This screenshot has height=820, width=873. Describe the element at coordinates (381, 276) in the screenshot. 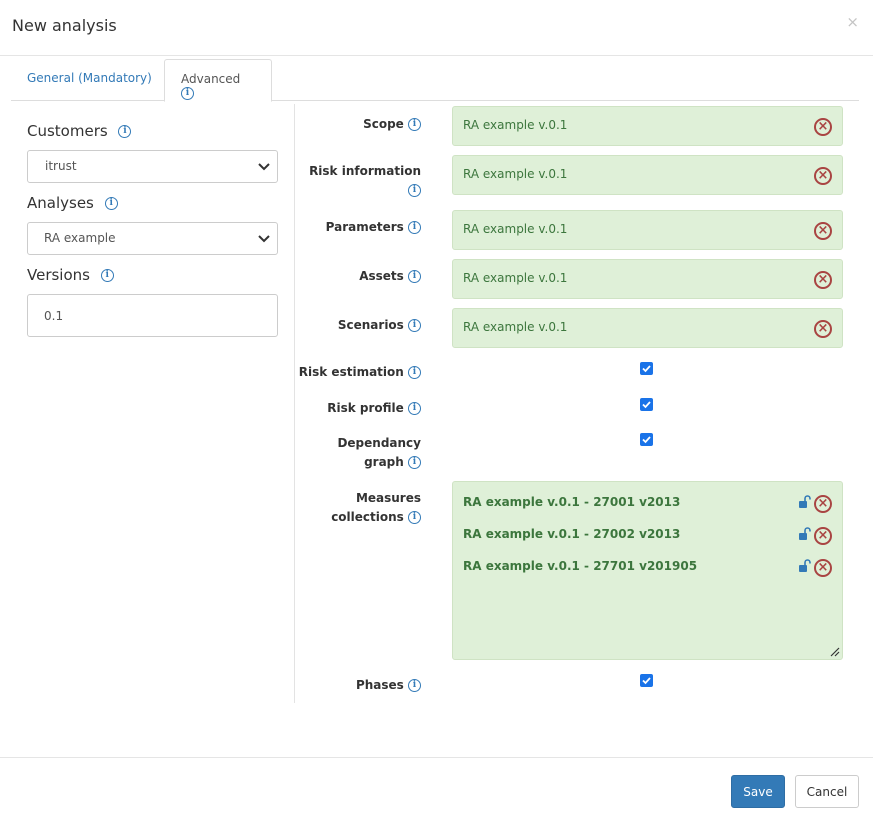

I see `assets-label-text: Assets` at that location.